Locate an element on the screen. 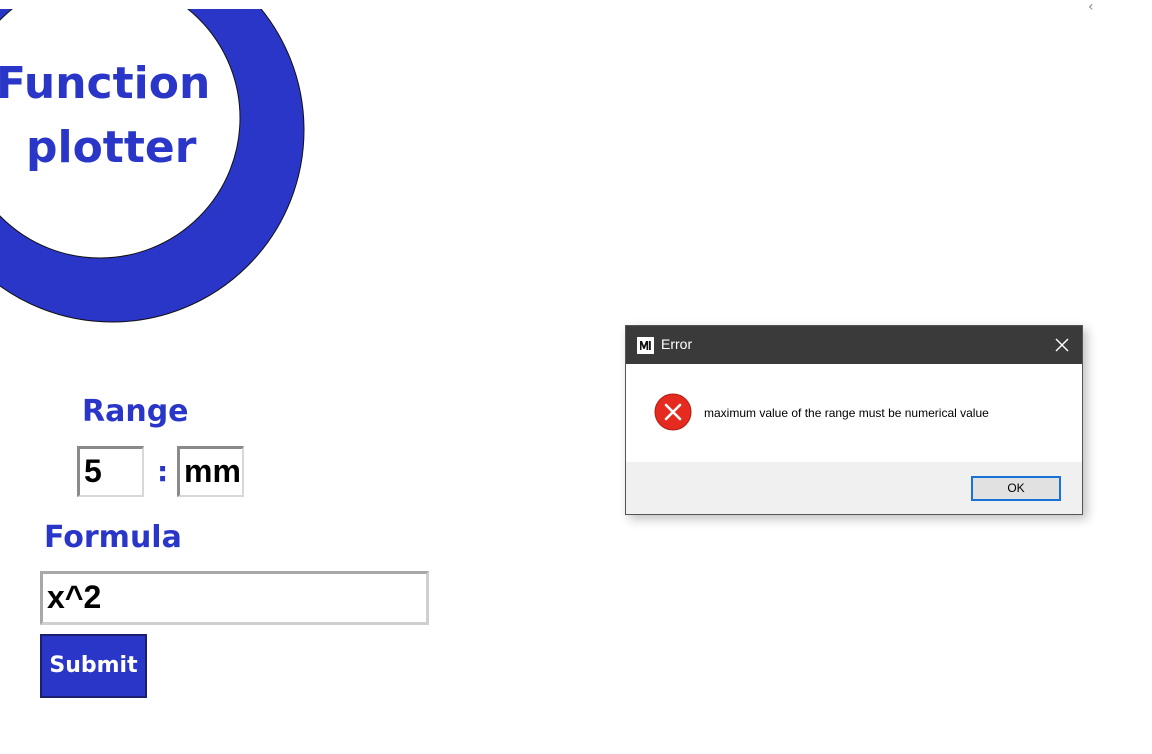  ok-button: OK is located at coordinates (1016, 488).